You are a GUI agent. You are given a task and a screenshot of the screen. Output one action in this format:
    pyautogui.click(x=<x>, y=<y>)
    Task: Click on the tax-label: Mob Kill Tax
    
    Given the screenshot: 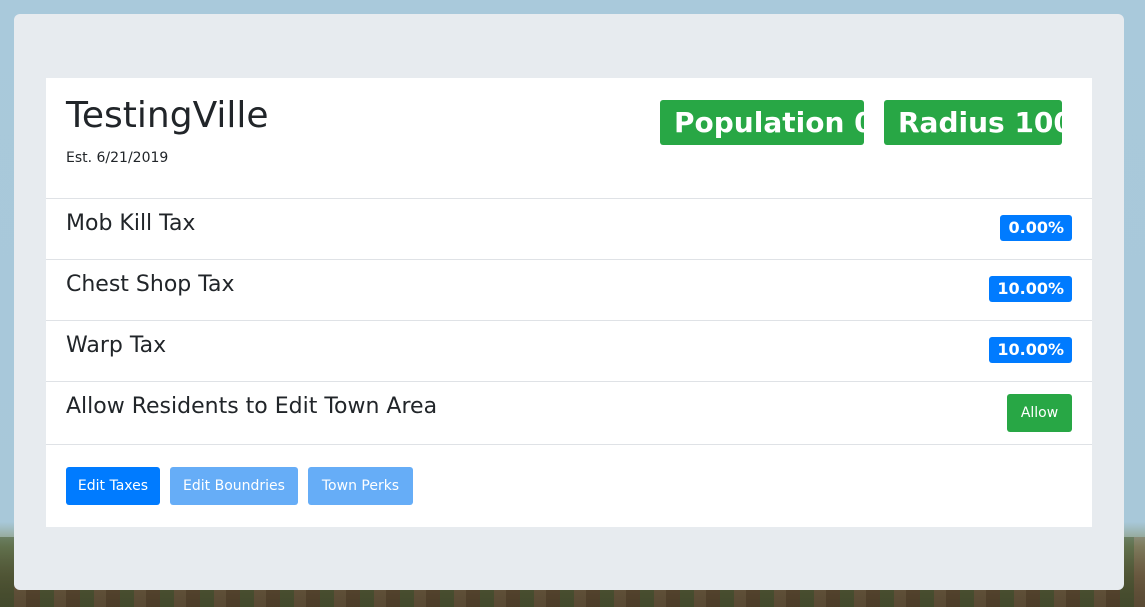 What is the action you would take?
    pyautogui.click(x=131, y=223)
    